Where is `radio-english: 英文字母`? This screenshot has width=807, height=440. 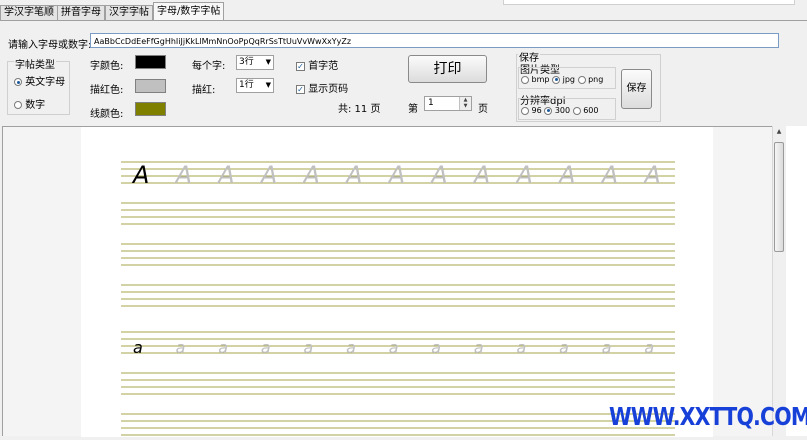
radio-english: 英文字母 is located at coordinates (39, 80).